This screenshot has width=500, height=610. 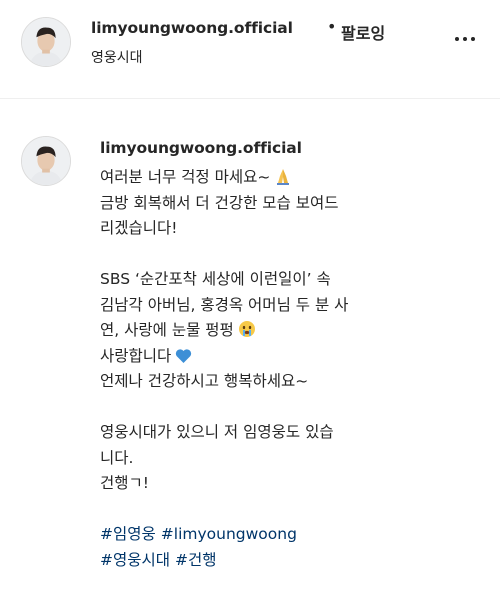 What do you see at coordinates (363, 32) in the screenshot?
I see `following-button: 팔로잉` at bounding box center [363, 32].